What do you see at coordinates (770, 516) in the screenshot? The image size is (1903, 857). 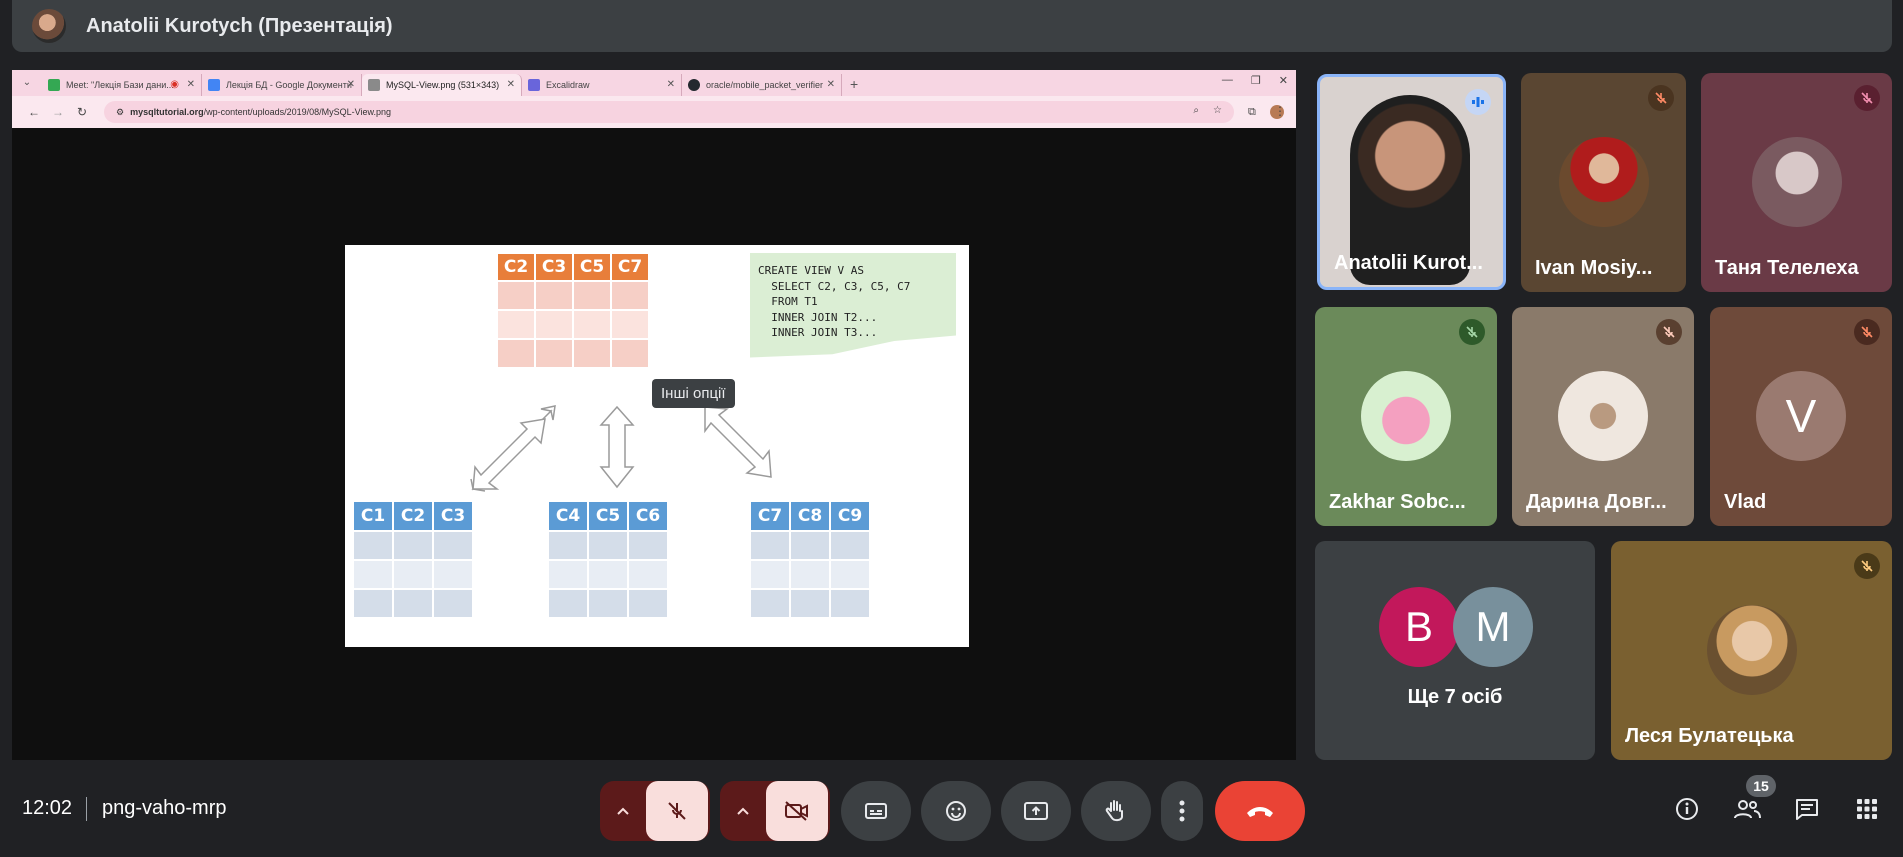 I see `table-column-header: C7` at bounding box center [770, 516].